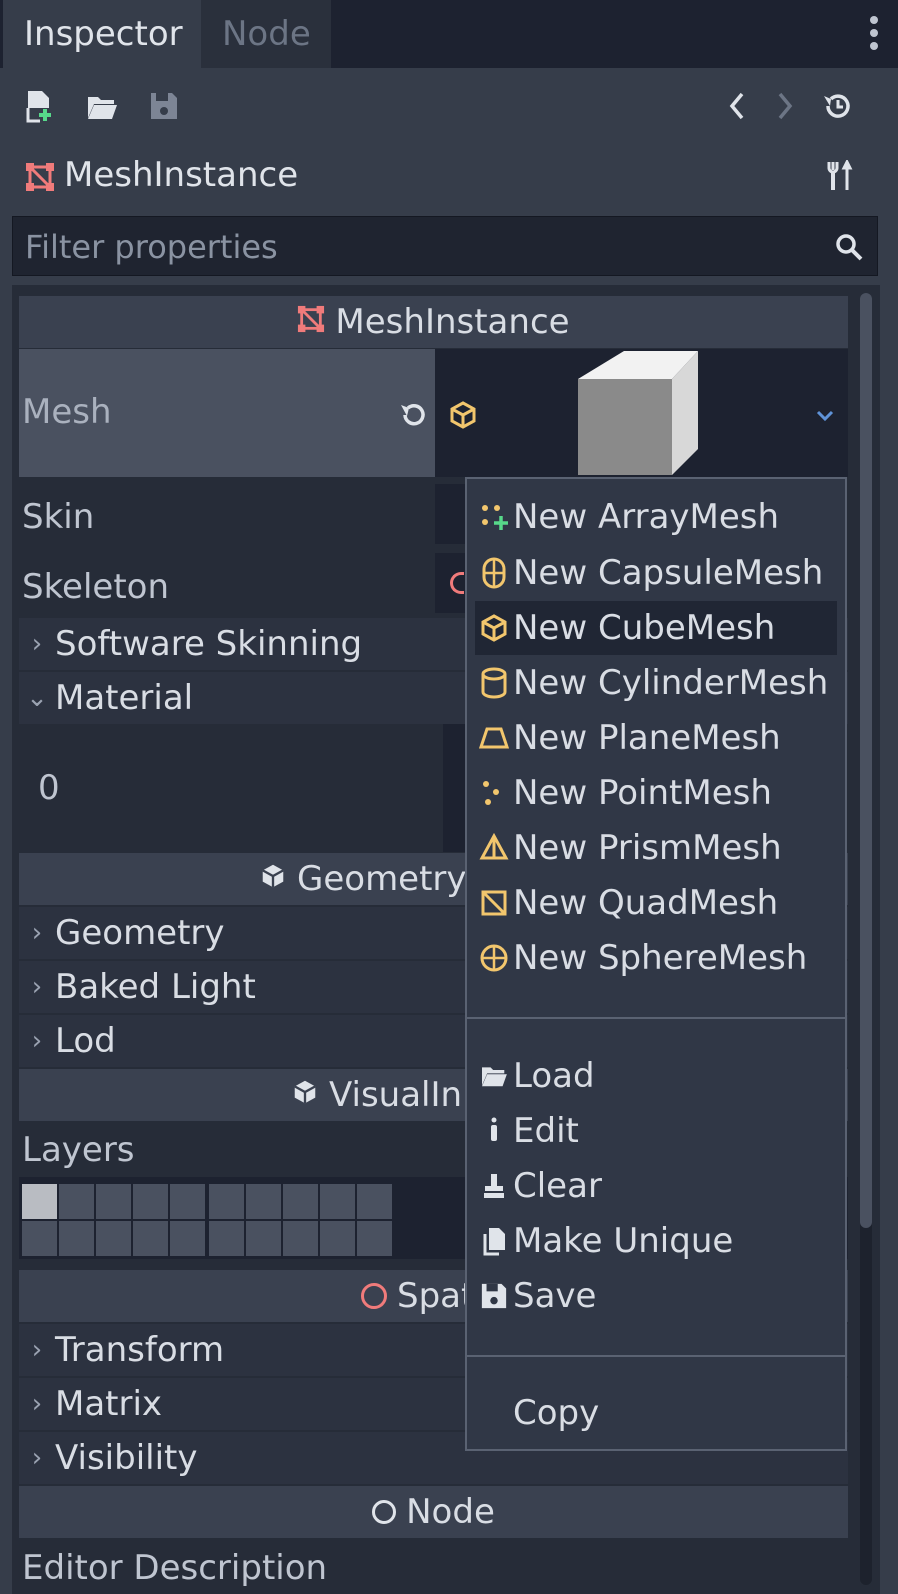 This screenshot has width=898, height=1594. What do you see at coordinates (840, 176) in the screenshot?
I see `tools-icon` at bounding box center [840, 176].